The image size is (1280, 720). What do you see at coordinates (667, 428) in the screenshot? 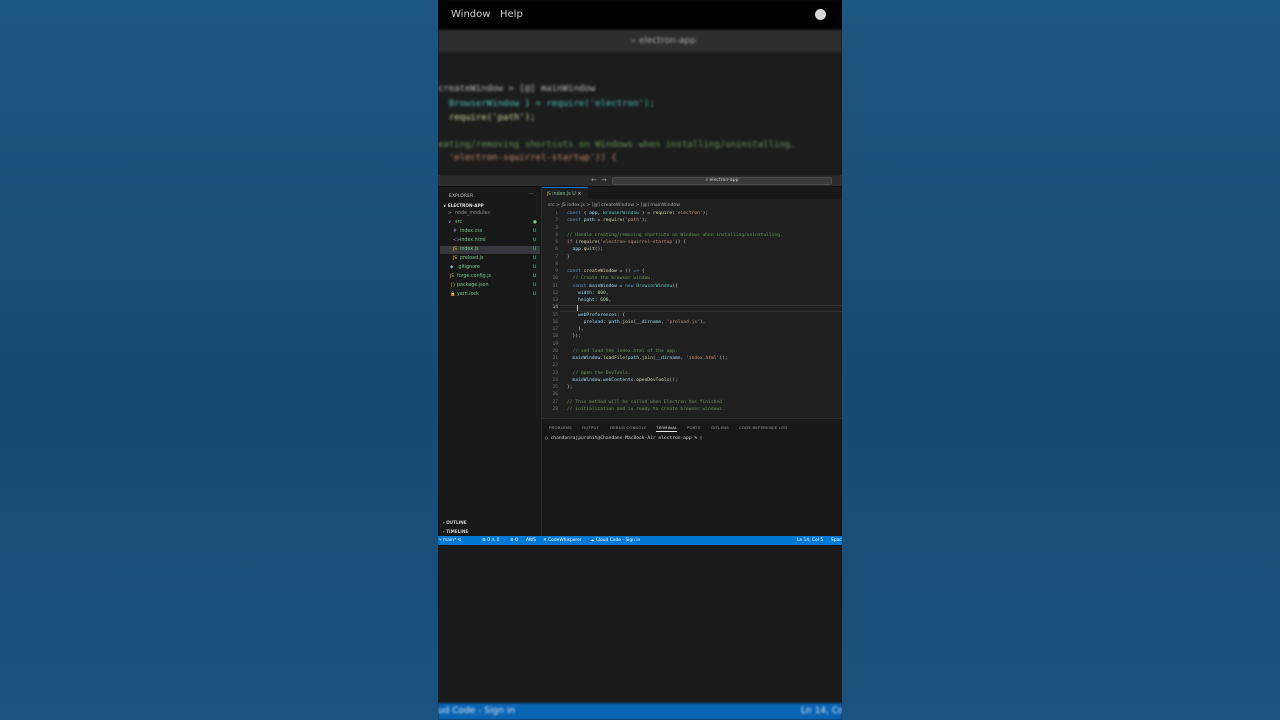
I see `panel-tab-terminal: TERMINAL` at bounding box center [667, 428].